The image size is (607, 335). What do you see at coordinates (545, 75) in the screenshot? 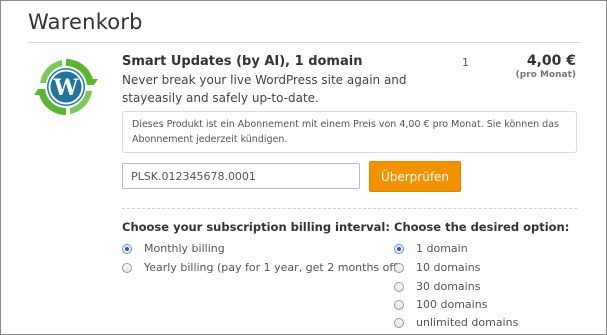
I see `price-period: (pro Monat)` at bounding box center [545, 75].